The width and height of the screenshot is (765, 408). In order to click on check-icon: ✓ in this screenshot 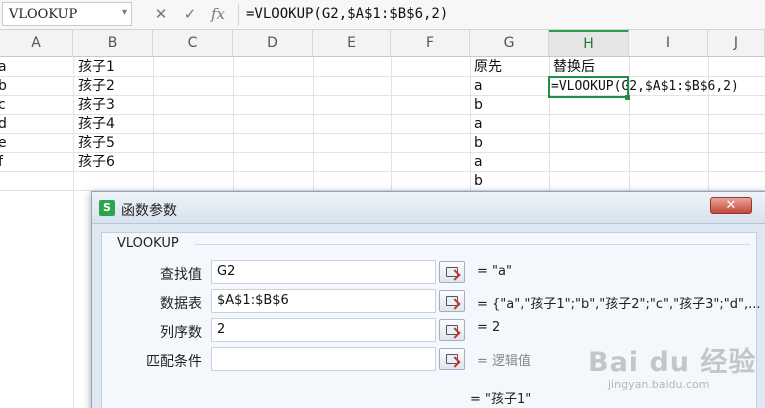, I will do `click(190, 14)`.